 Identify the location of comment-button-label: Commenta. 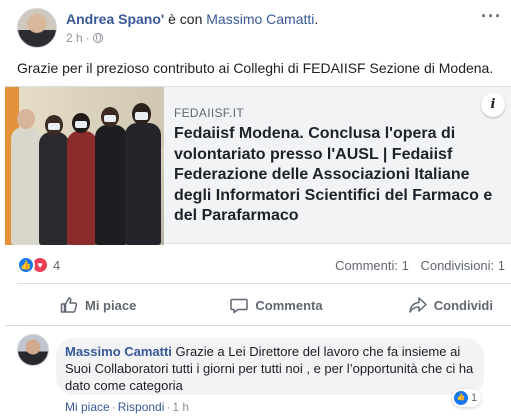
(289, 305).